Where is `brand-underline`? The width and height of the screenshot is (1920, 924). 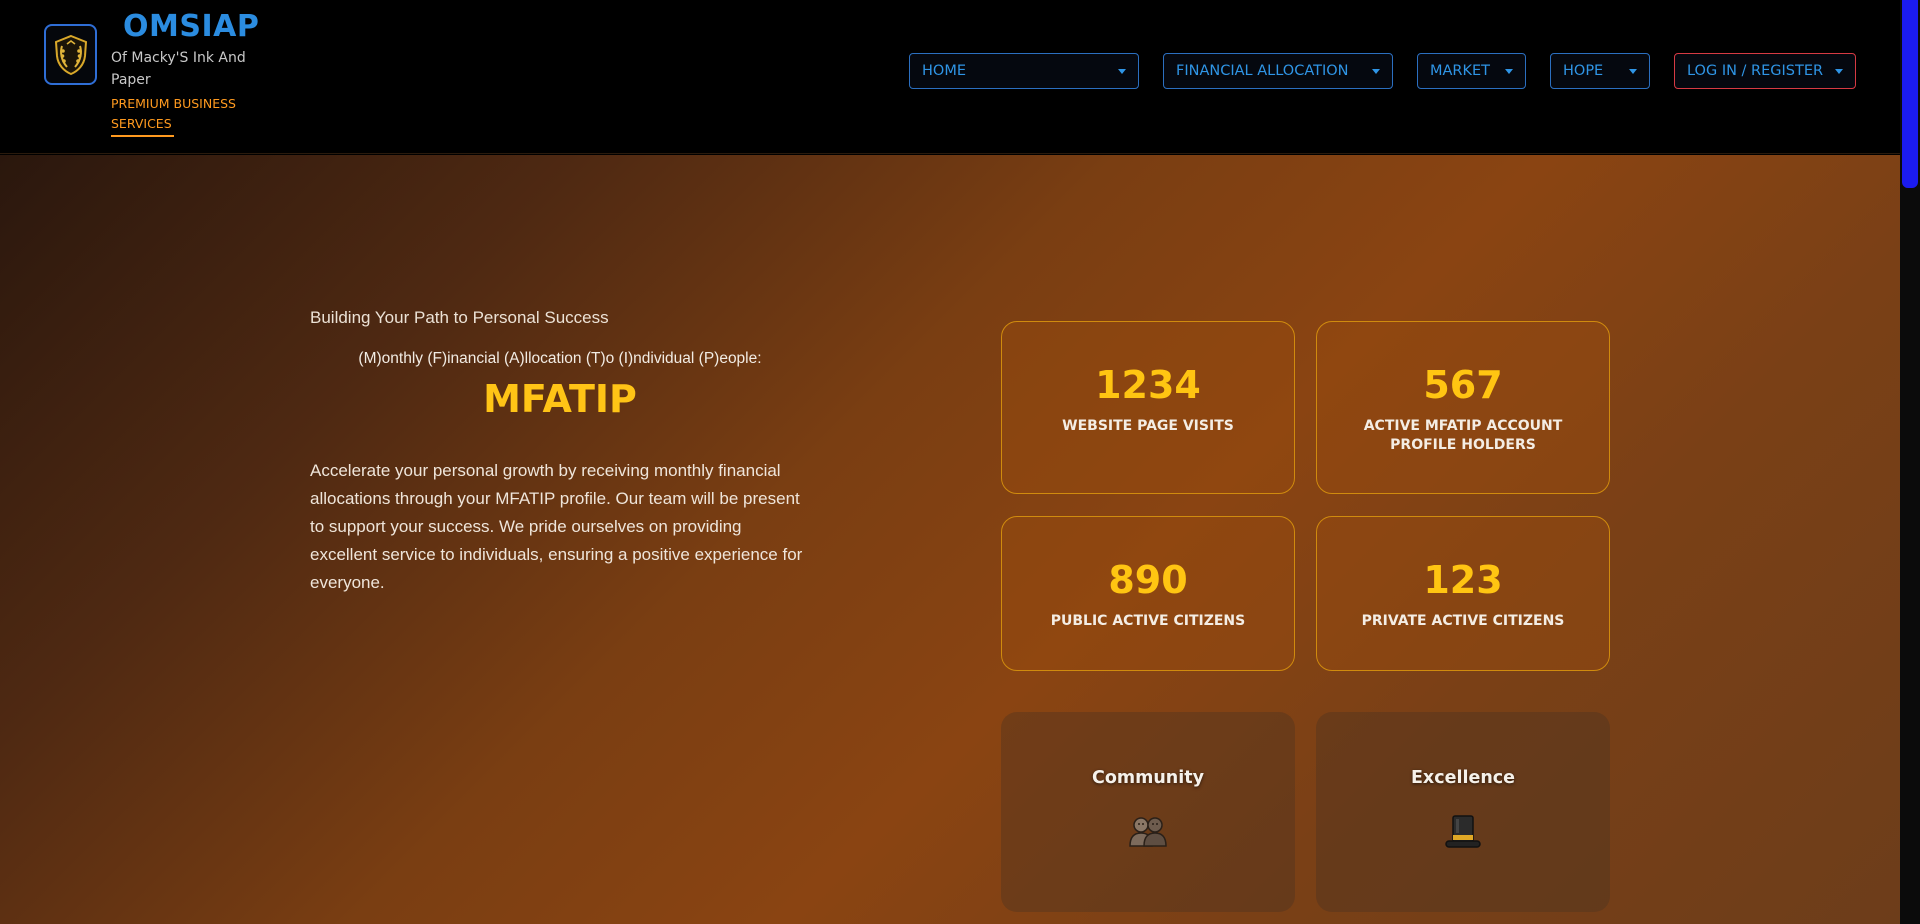
brand-underline is located at coordinates (142, 136).